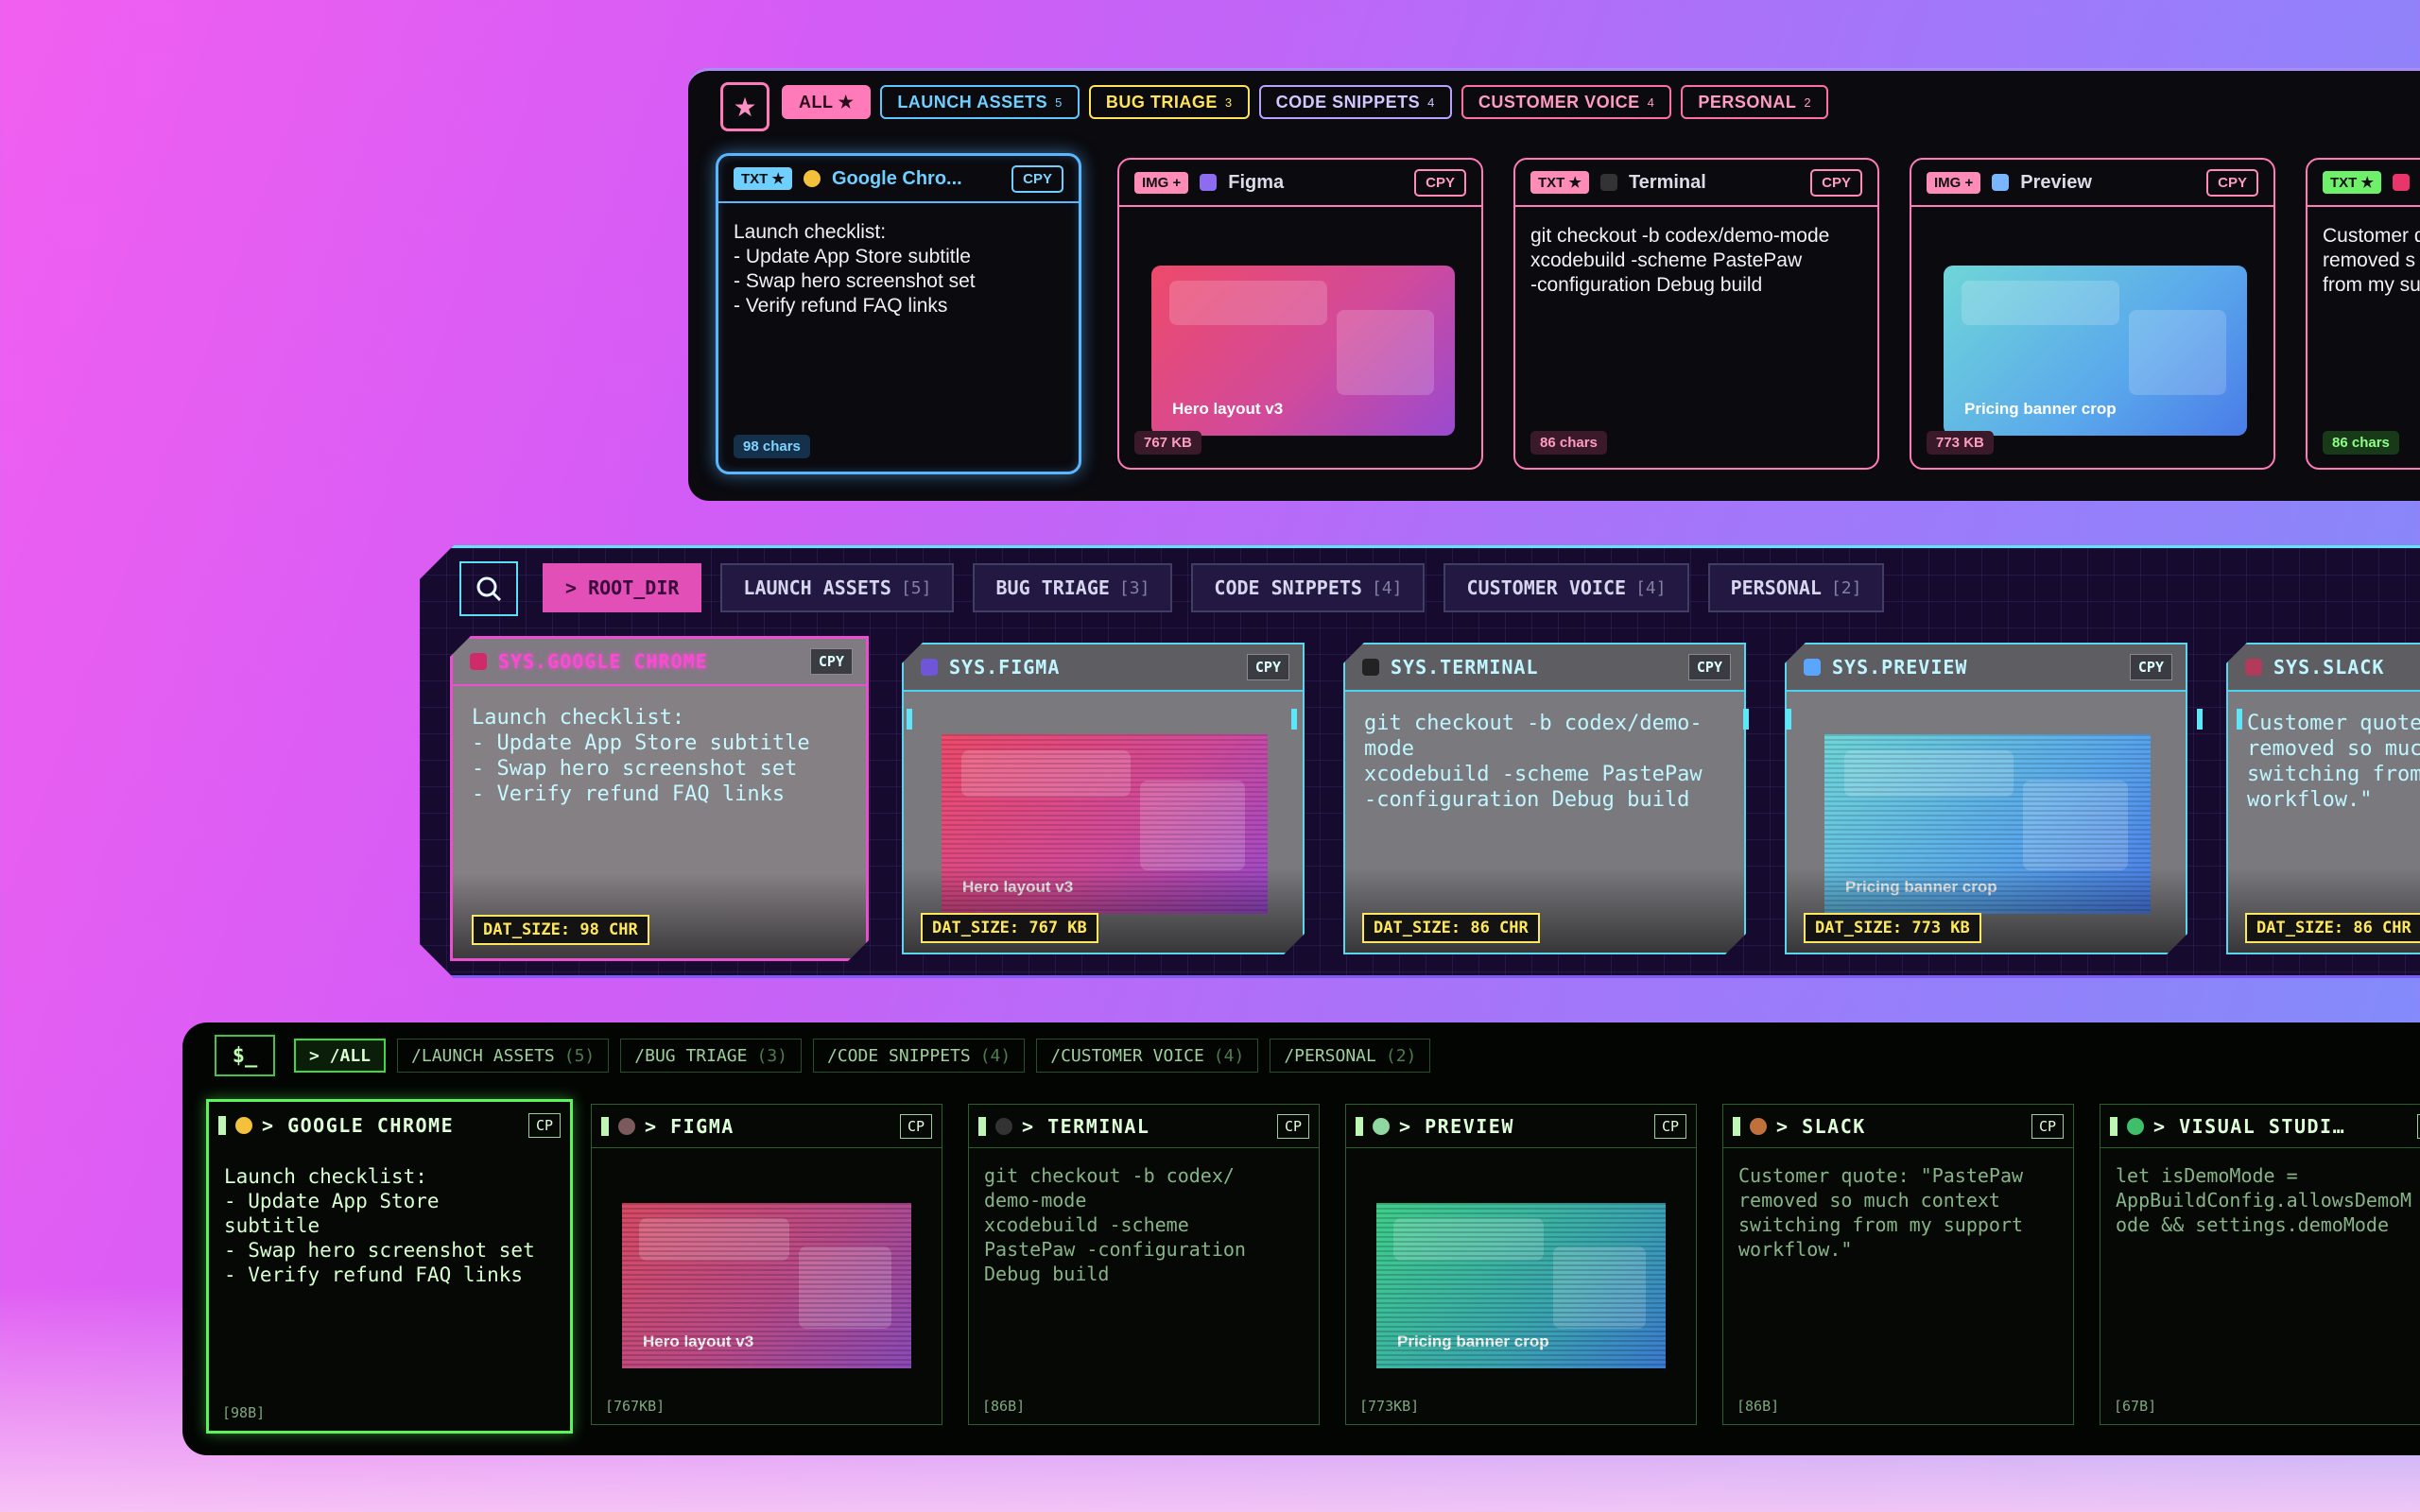 The width and height of the screenshot is (2420, 1512). I want to click on tab-0: > /ALL, so click(341, 1056).